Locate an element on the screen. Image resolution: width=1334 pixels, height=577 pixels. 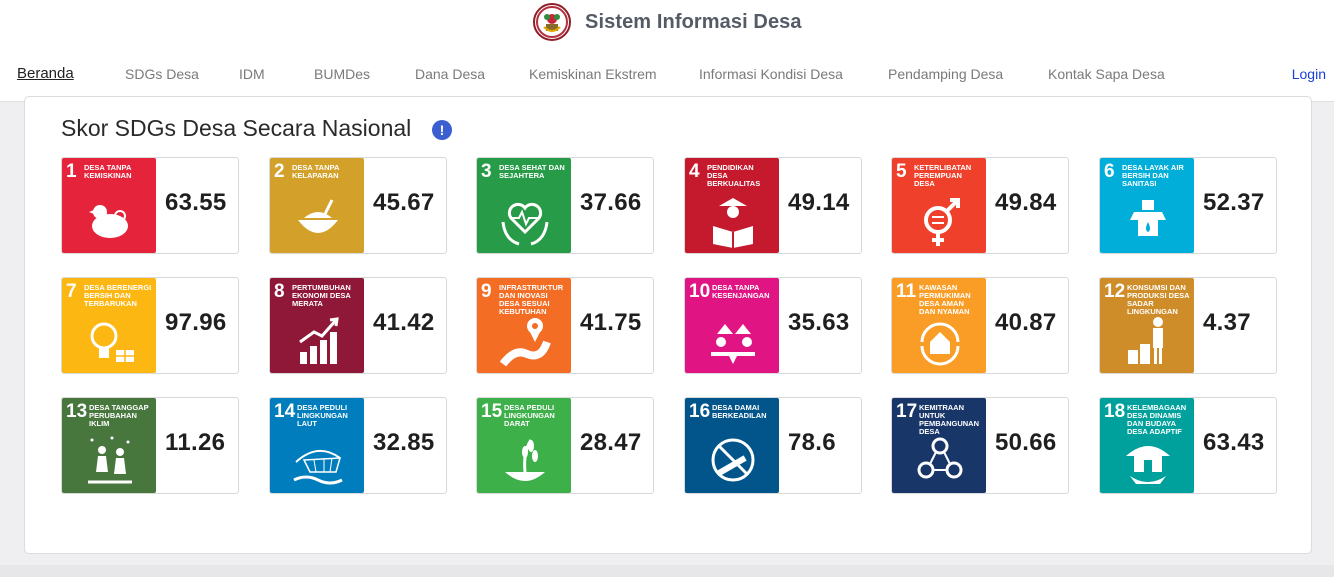
sdg-tile: 16 Desa Damai Berkeadilan is located at coordinates (732, 445).